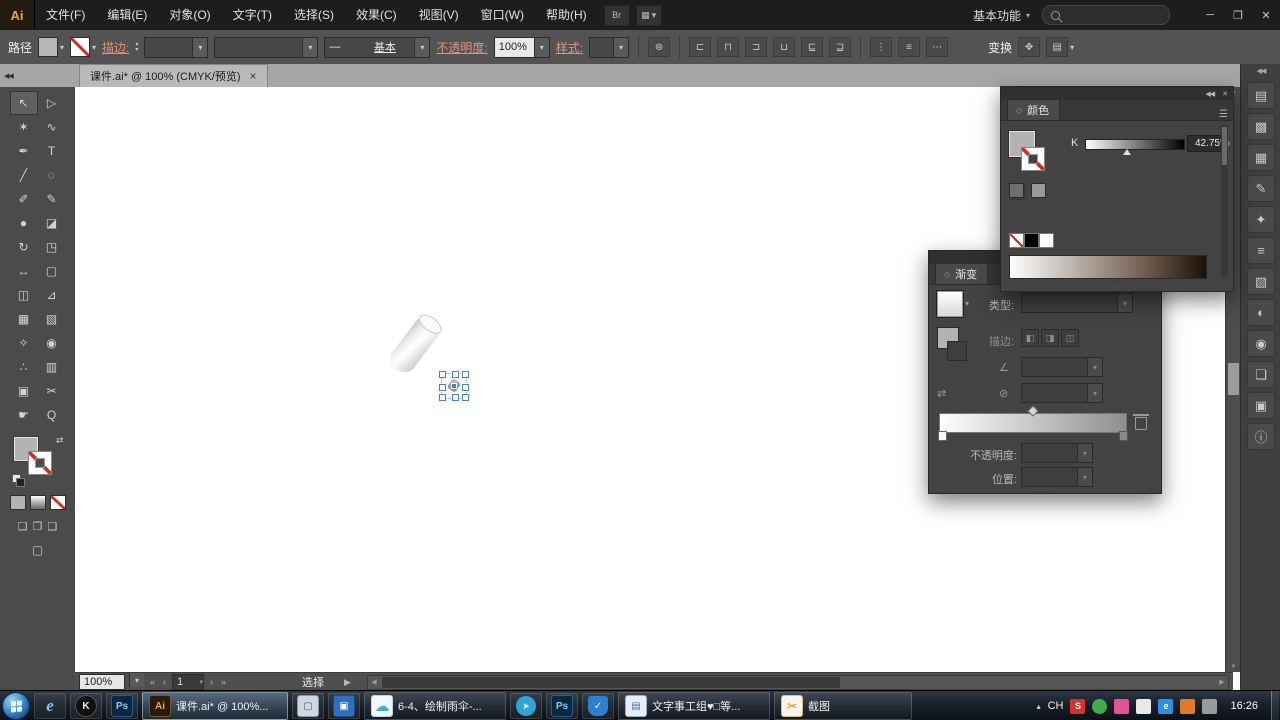  I want to click on spin-down-icon: ▾, so click(136, 50).